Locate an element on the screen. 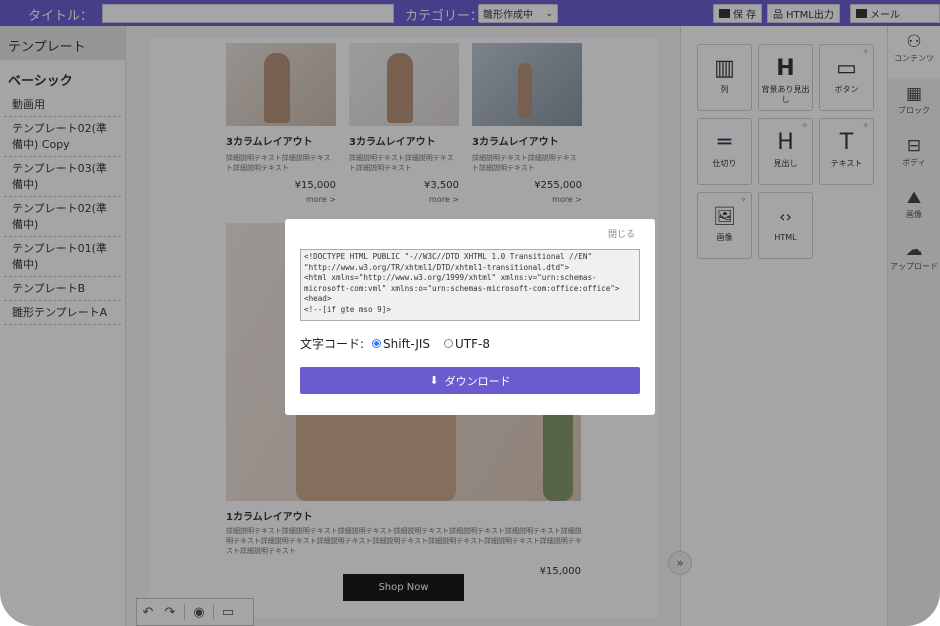  shift-jis-label: Shift-JIS is located at coordinates (406, 344).